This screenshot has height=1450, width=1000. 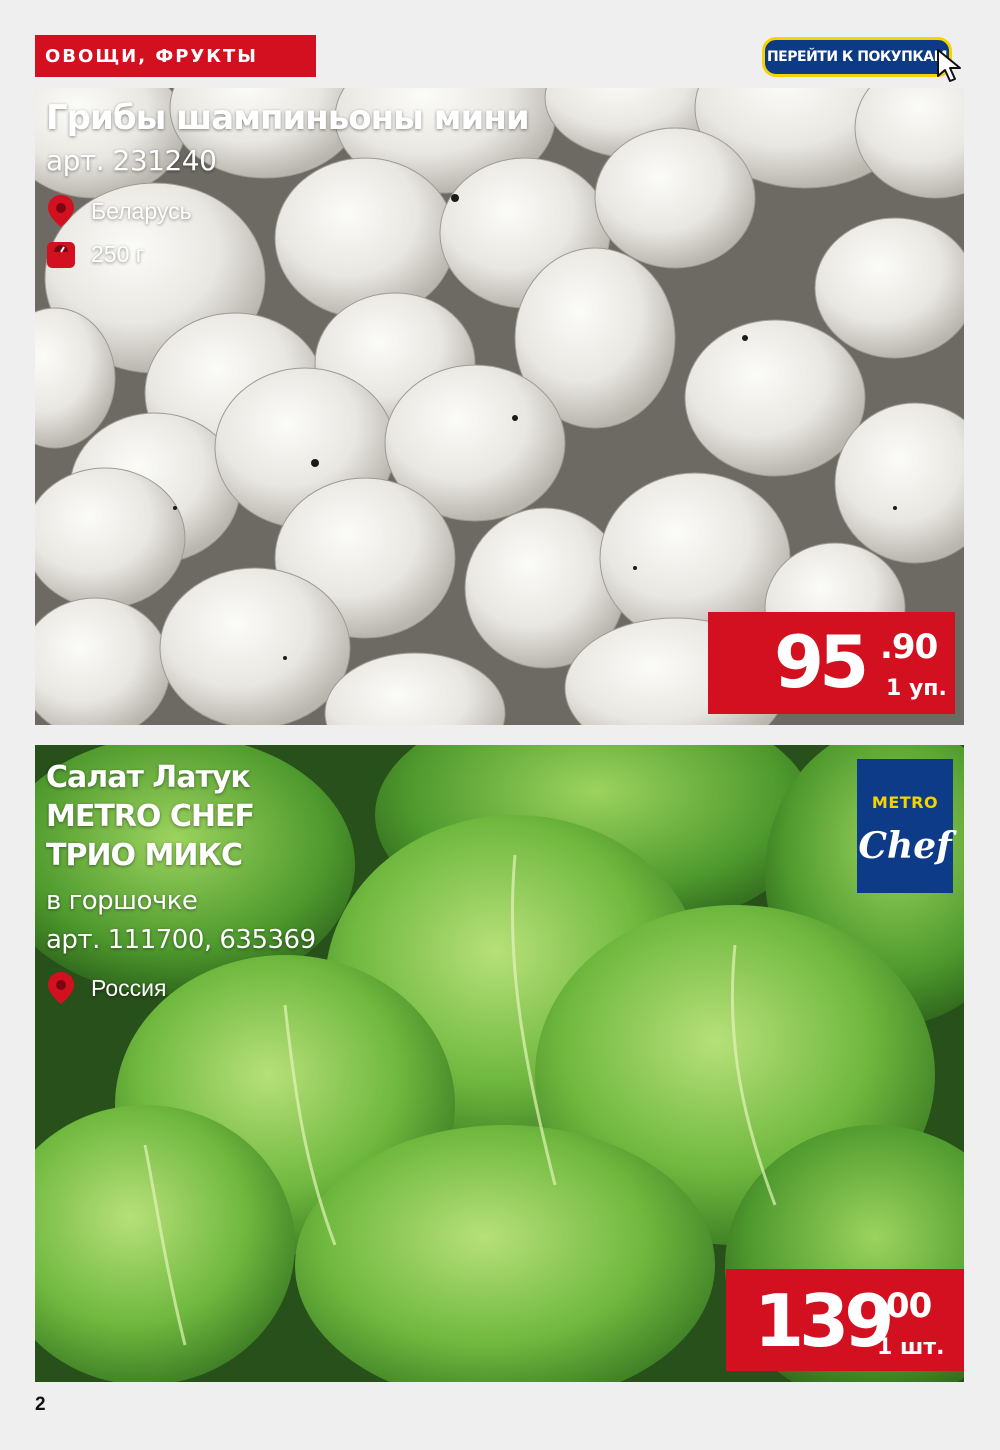 What do you see at coordinates (122, 901) in the screenshot?
I see `product-subtitle: в горшочке` at bounding box center [122, 901].